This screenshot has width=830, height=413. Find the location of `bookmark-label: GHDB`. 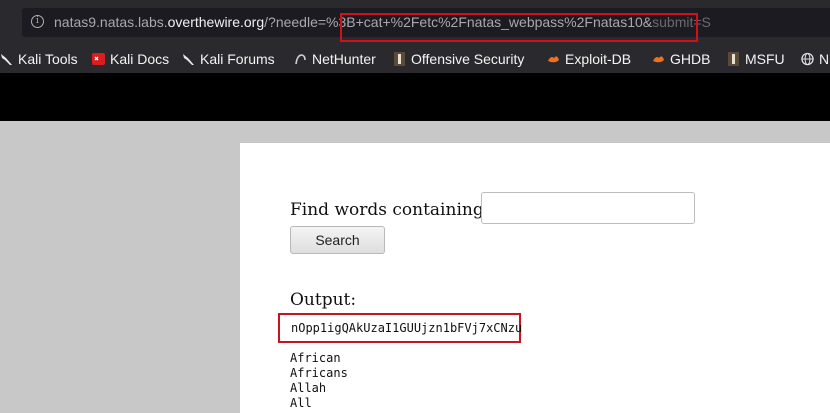

bookmark-label: GHDB is located at coordinates (690, 59).